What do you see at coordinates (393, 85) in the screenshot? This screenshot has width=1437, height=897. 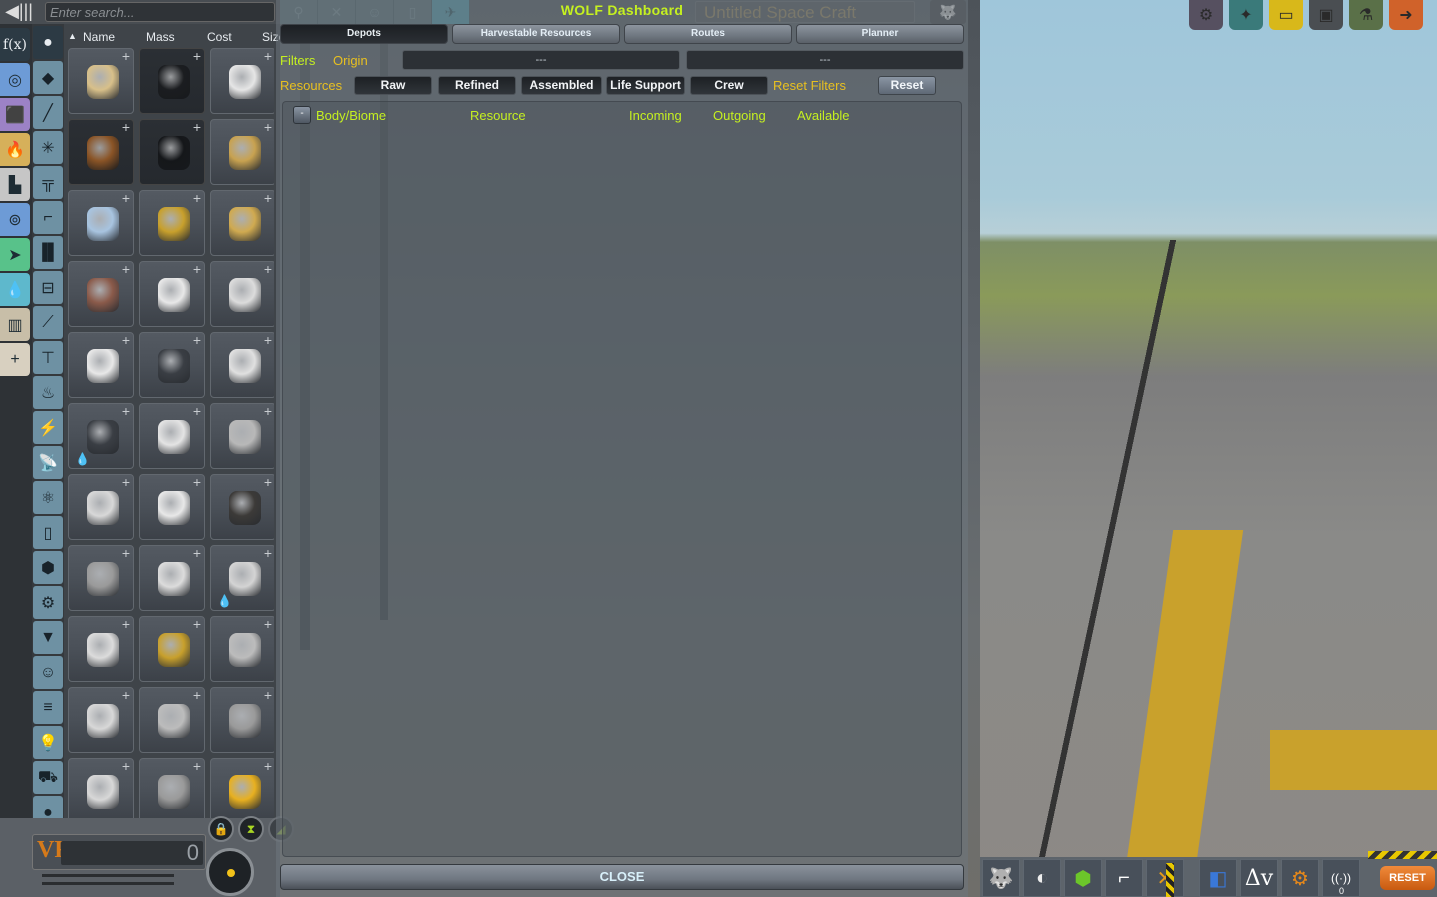 I see `filter-raw-button: Raw` at bounding box center [393, 85].